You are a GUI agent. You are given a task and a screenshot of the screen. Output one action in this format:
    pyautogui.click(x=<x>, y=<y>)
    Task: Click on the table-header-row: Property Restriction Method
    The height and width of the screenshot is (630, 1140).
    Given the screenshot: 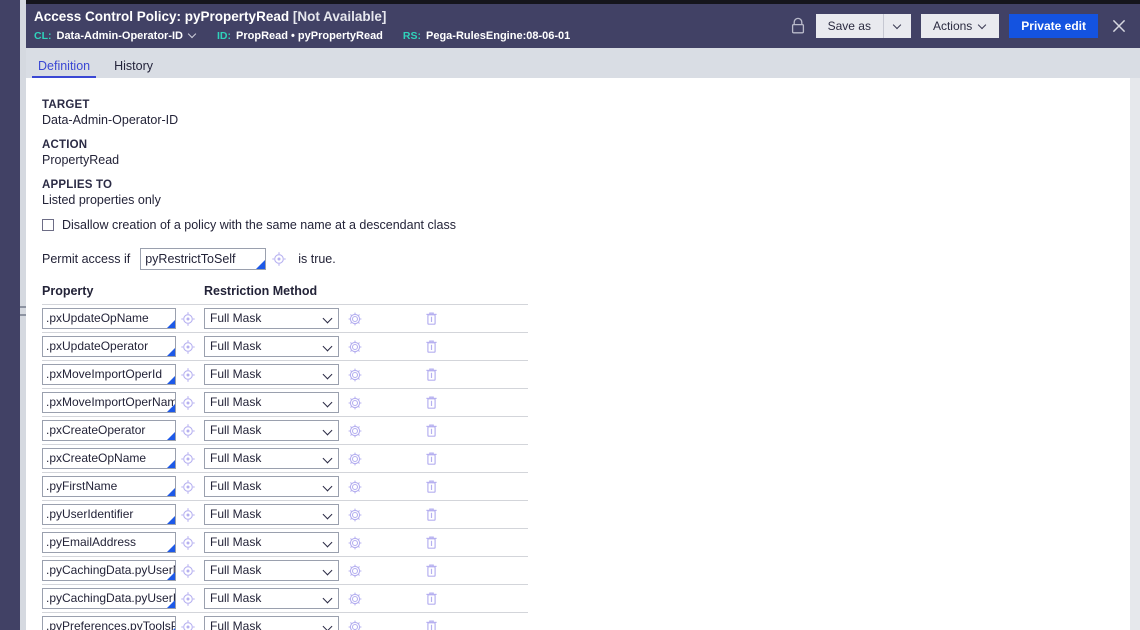 What is the action you would take?
    pyautogui.click(x=285, y=294)
    